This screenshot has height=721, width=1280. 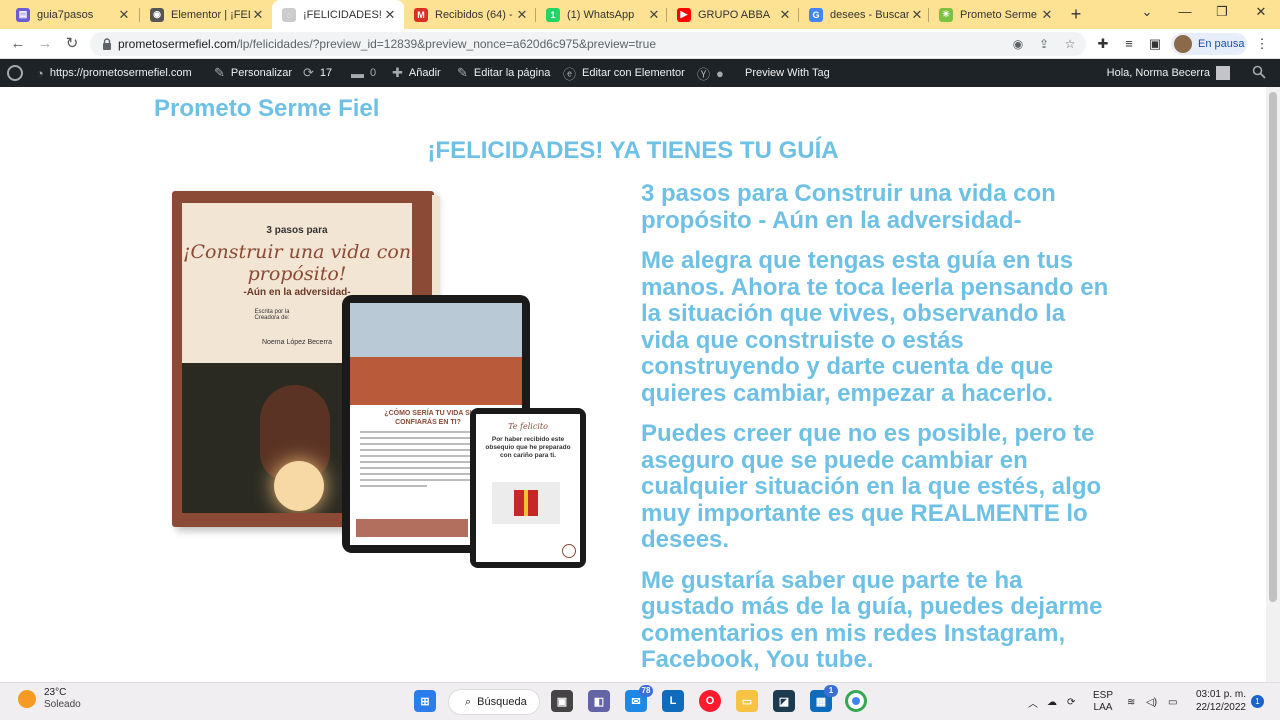 I want to click on tab-favicon-icon: ▤, so click(x=23, y=14).